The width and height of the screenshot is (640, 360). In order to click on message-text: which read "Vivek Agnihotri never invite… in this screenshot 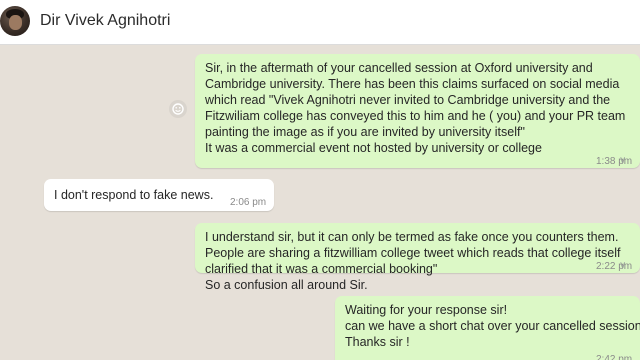, I will do `click(408, 100)`.